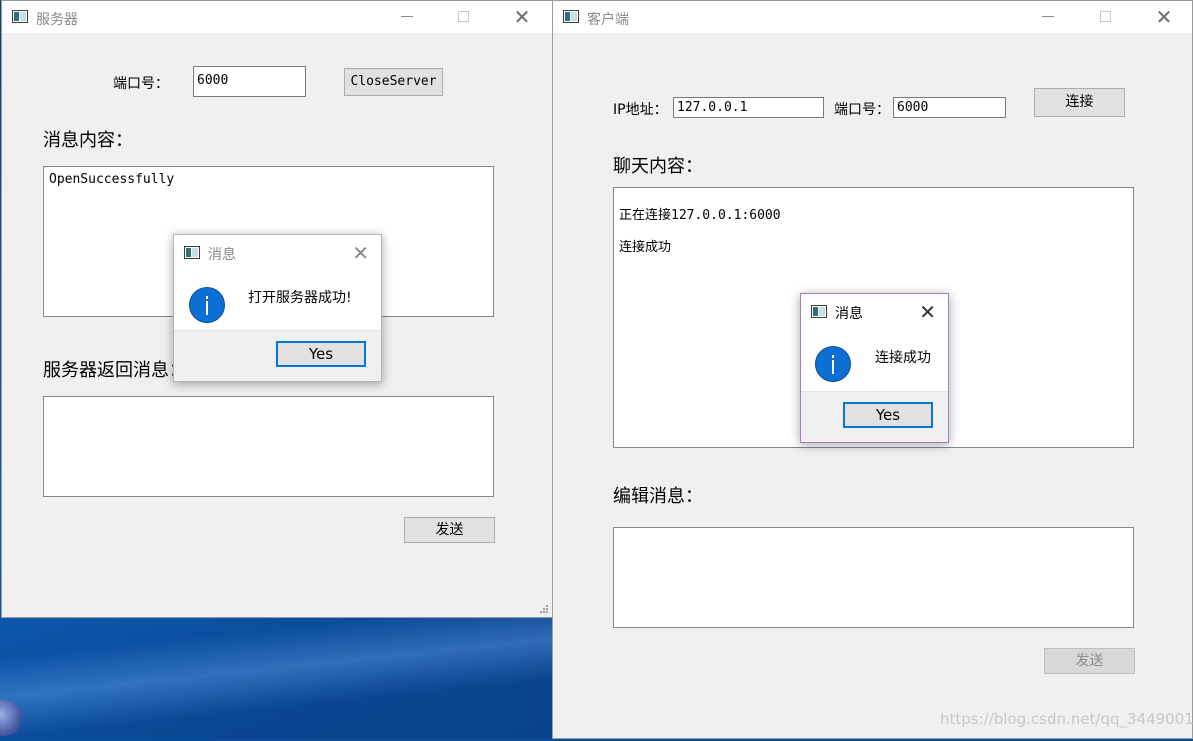  Describe the element at coordinates (300, 298) in the screenshot. I see `dialog-message: 打开服务器成功!` at that location.